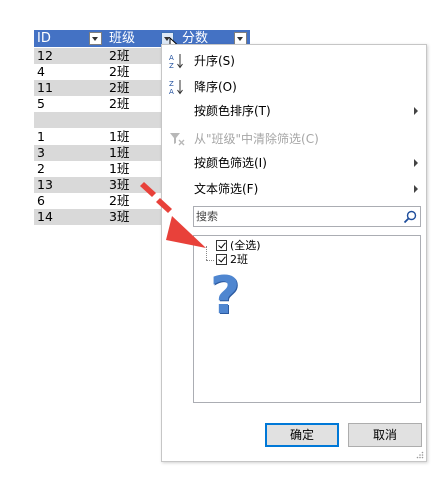  Describe the element at coordinates (256, 139) in the screenshot. I see `menu-clear-filter-label: 从"班级"中清除筛选(C)` at that location.